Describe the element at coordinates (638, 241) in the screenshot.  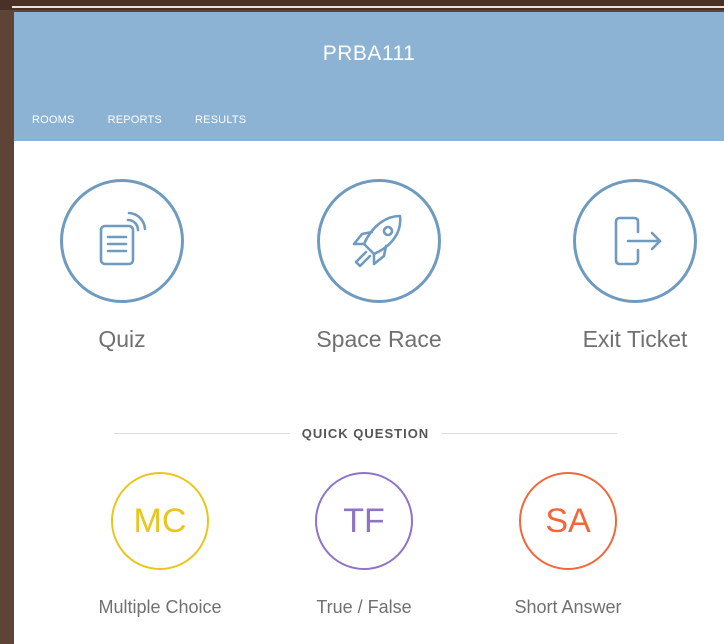
I see `exit-door-icon` at that location.